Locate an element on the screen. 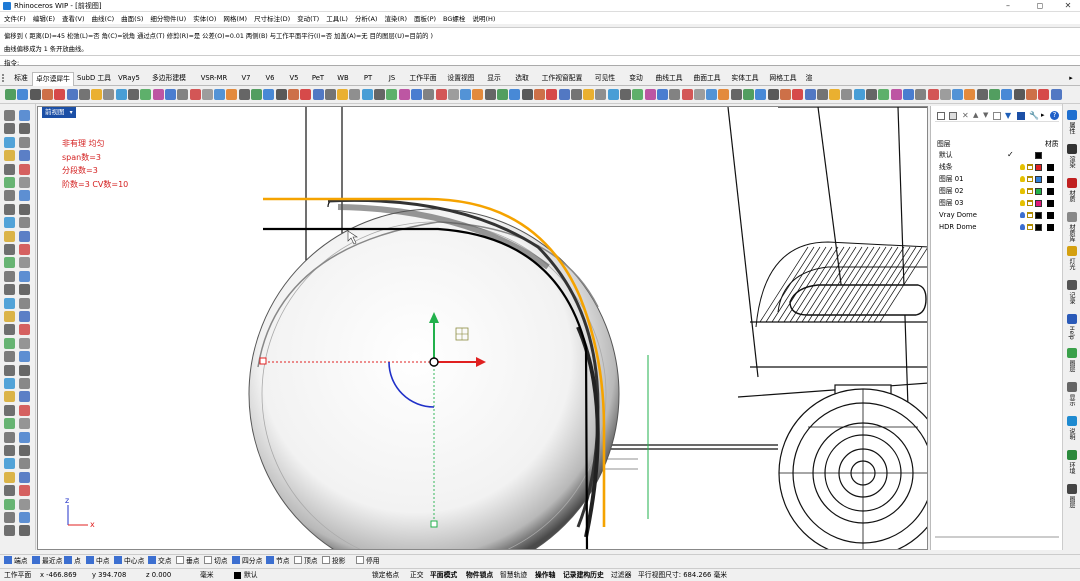 The image size is (1080, 581). layer-row: 图层 02 is located at coordinates (996, 191).